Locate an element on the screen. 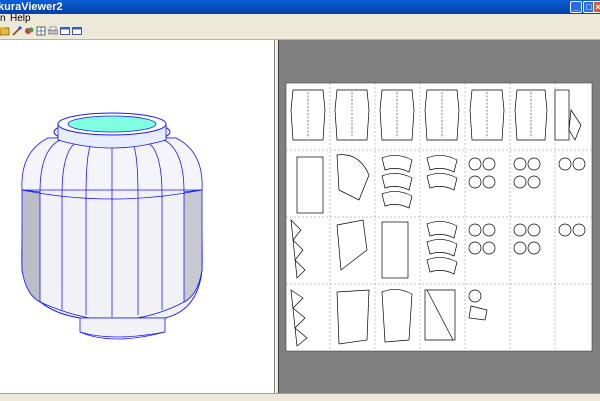  toolbar is located at coordinates (300, 32).